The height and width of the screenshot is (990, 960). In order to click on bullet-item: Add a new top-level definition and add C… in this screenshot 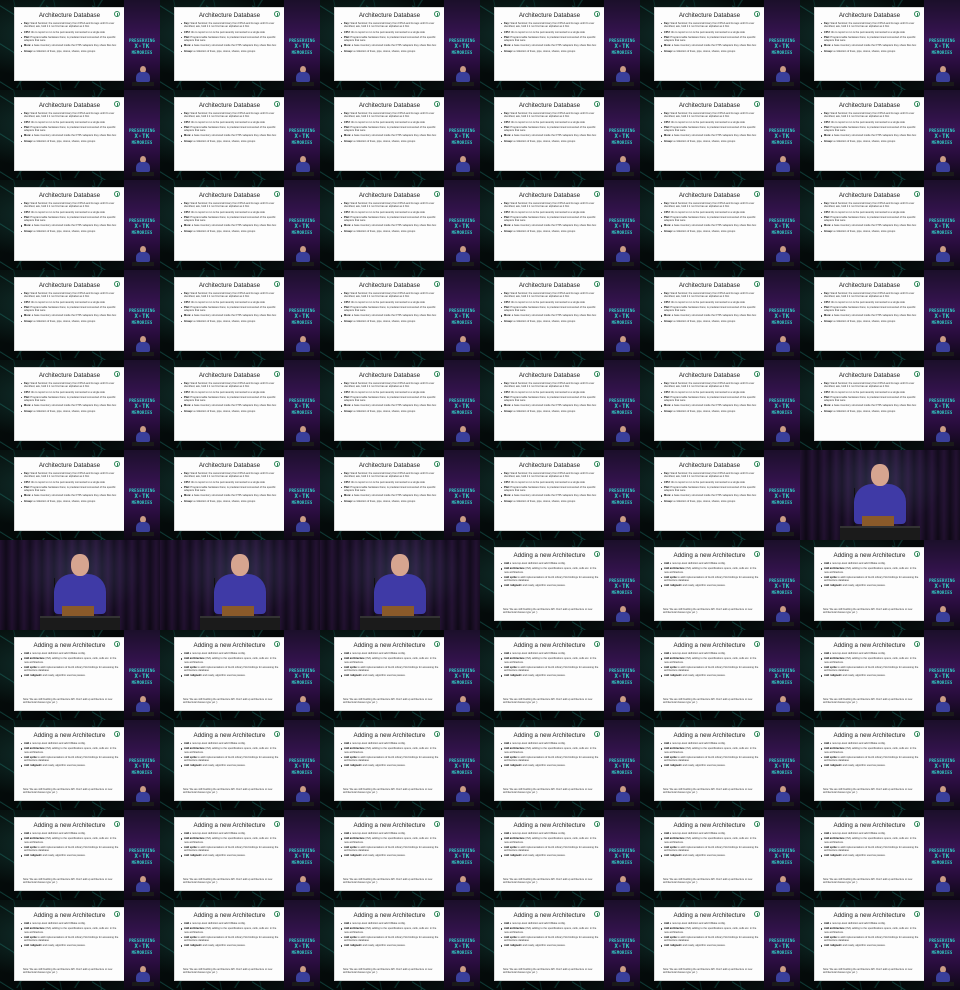, I will do `click(230, 833)`.